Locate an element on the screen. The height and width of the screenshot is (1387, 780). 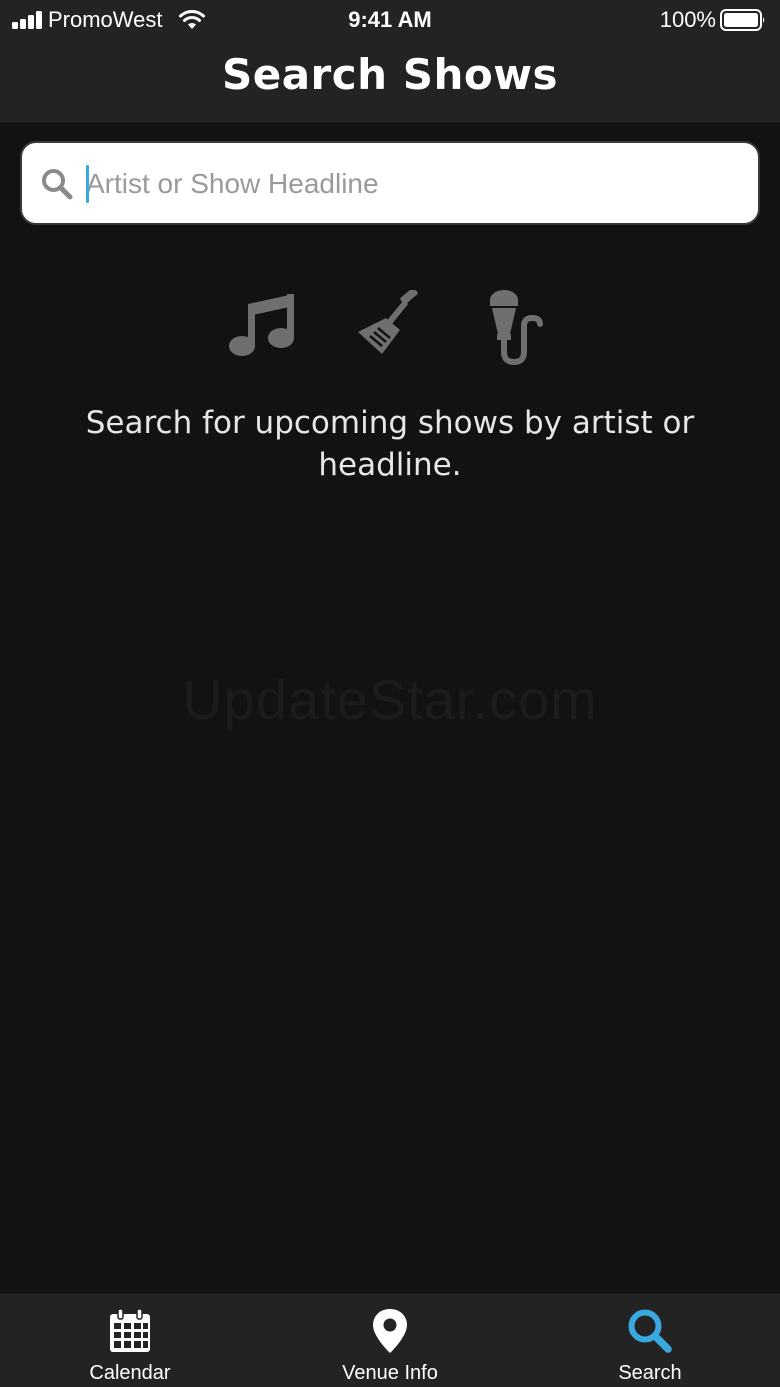
tab-label-search: Search is located at coordinates (650, 1373).